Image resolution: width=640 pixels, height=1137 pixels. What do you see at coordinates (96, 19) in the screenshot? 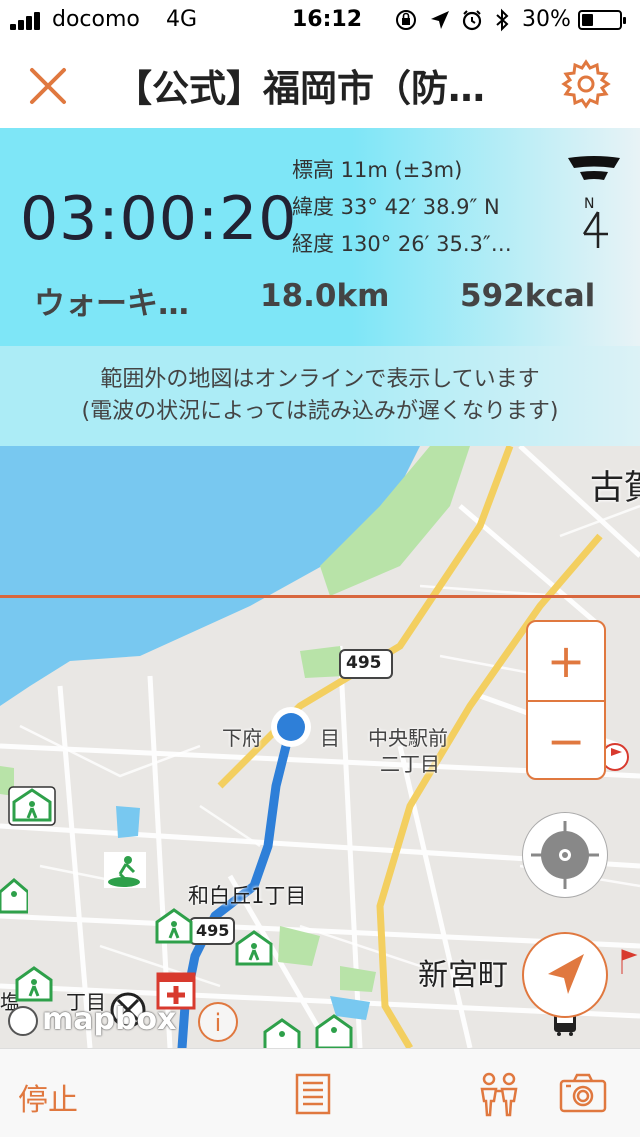
I see `carrier-label: docomo` at bounding box center [96, 19].